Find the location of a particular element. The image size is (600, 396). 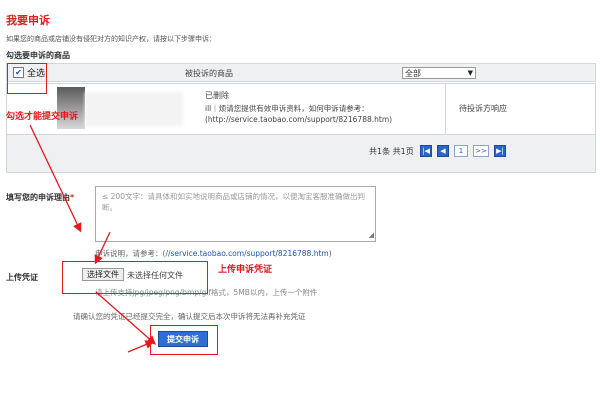

arrow-confirm-to-submit is located at coordinates (141, 346).